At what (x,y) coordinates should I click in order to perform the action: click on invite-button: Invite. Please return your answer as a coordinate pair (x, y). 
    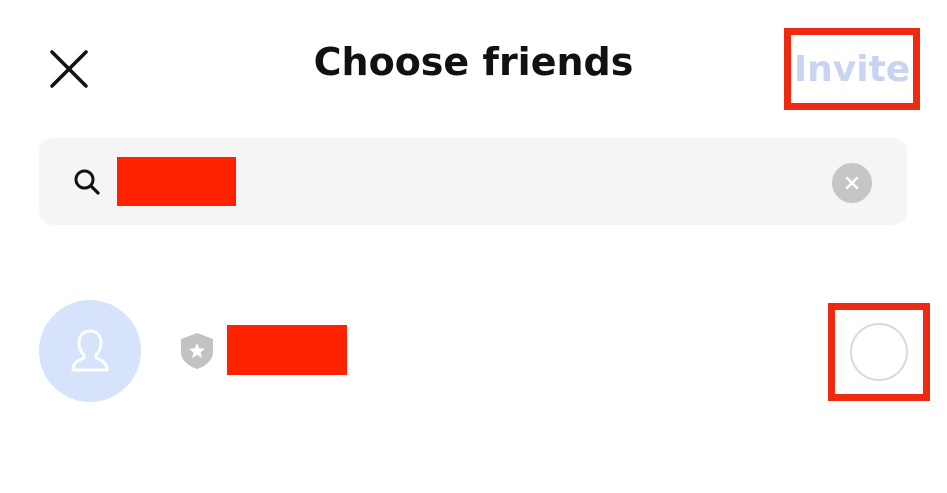
    Looking at the image, I should click on (852, 69).